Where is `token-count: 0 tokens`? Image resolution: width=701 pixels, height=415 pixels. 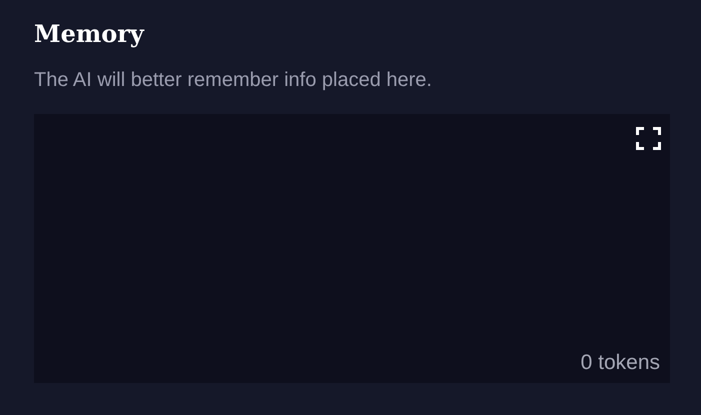 token-count: 0 tokens is located at coordinates (620, 363).